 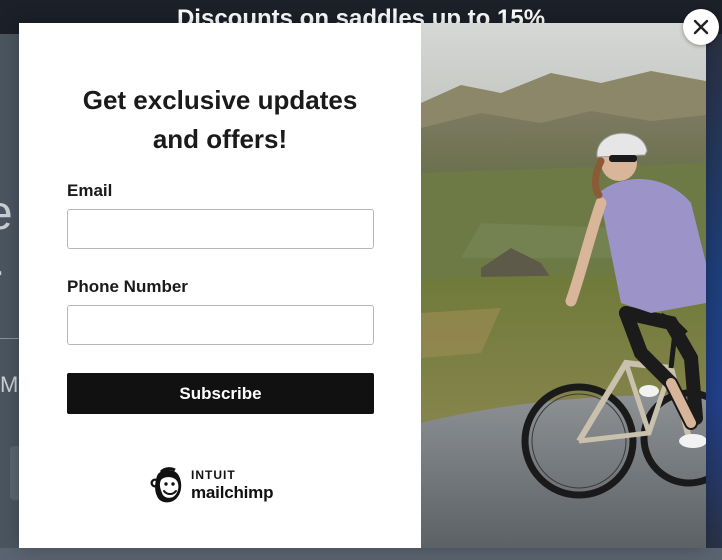 What do you see at coordinates (714, 297) in the screenshot?
I see `background-image-strip` at bounding box center [714, 297].